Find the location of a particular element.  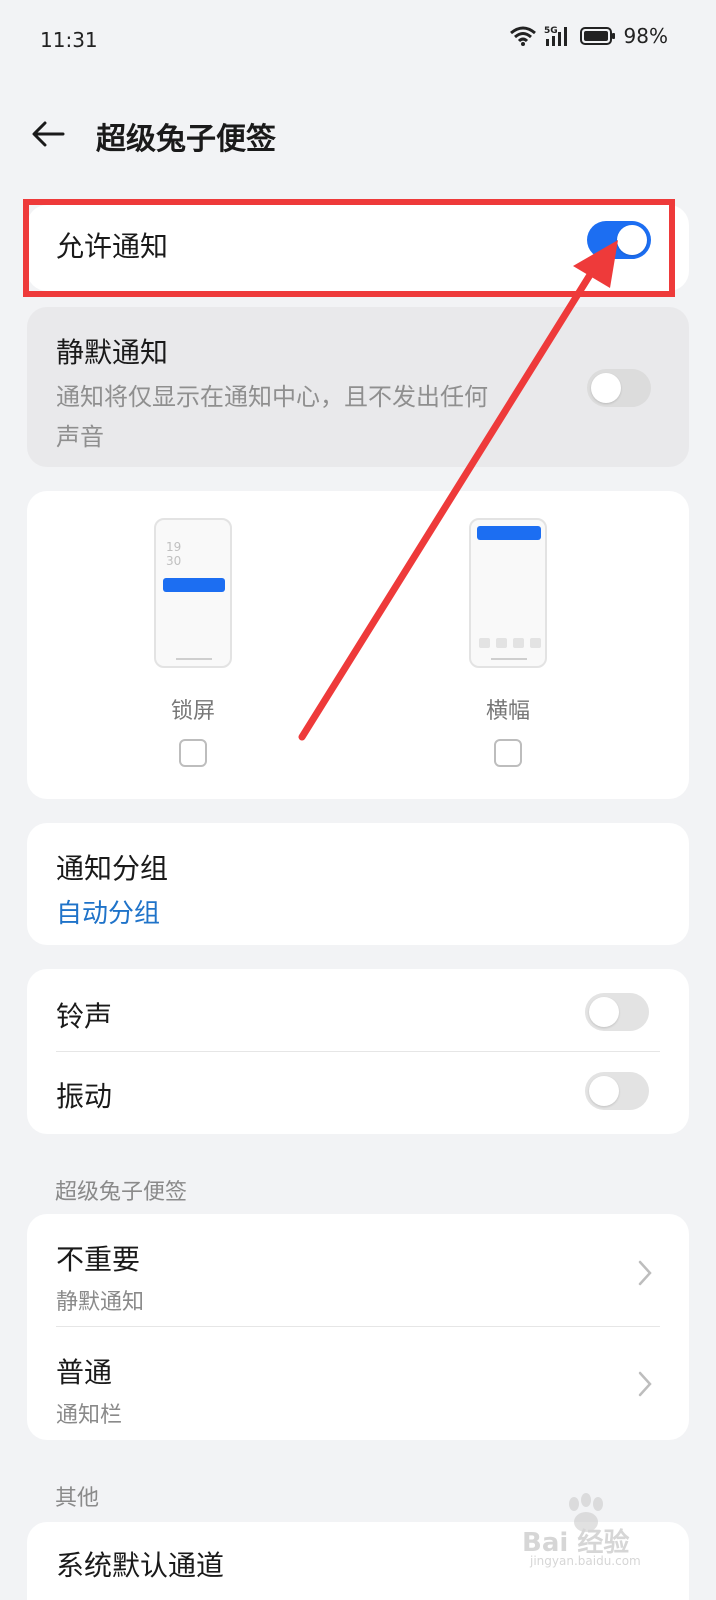

header: 超级兔子便签 is located at coordinates (358, 135).